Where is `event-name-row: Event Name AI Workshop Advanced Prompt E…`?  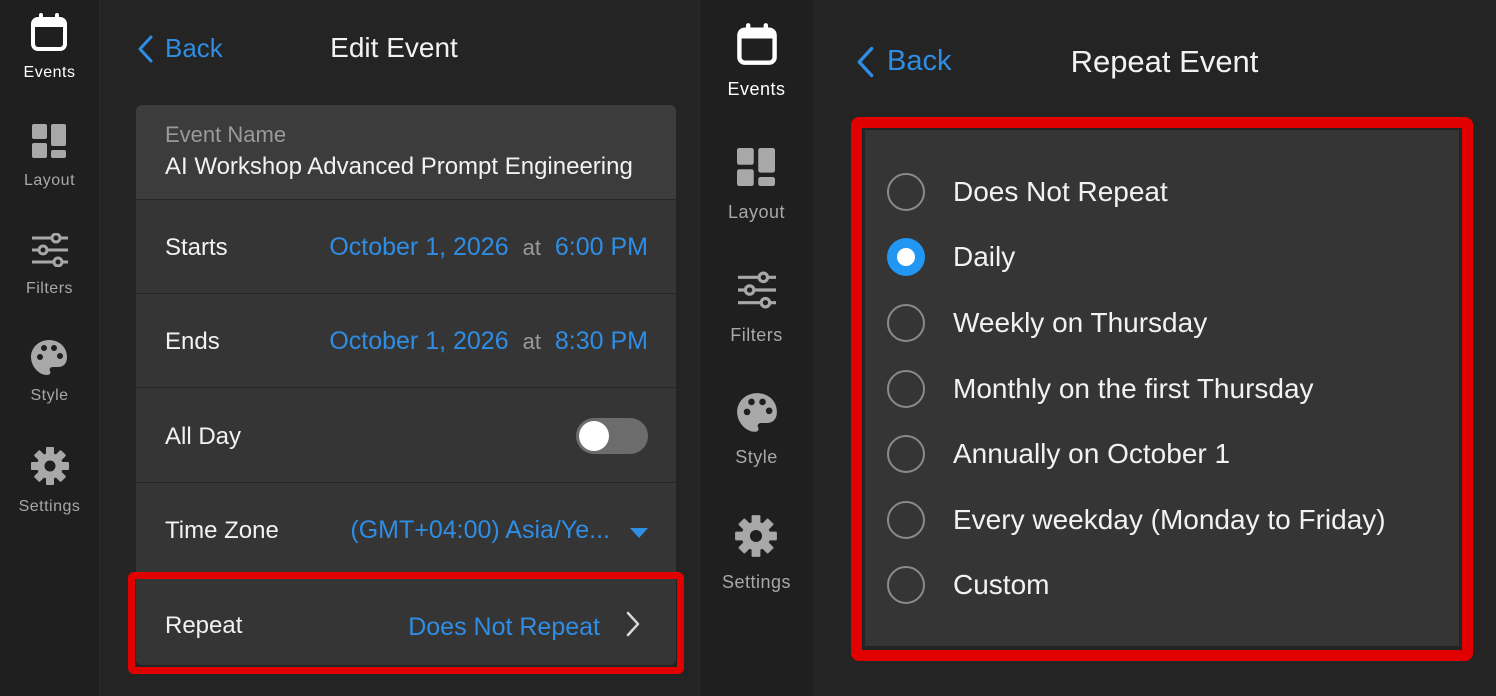
event-name-row: Event Name AI Workshop Advanced Prompt E… is located at coordinates (406, 152).